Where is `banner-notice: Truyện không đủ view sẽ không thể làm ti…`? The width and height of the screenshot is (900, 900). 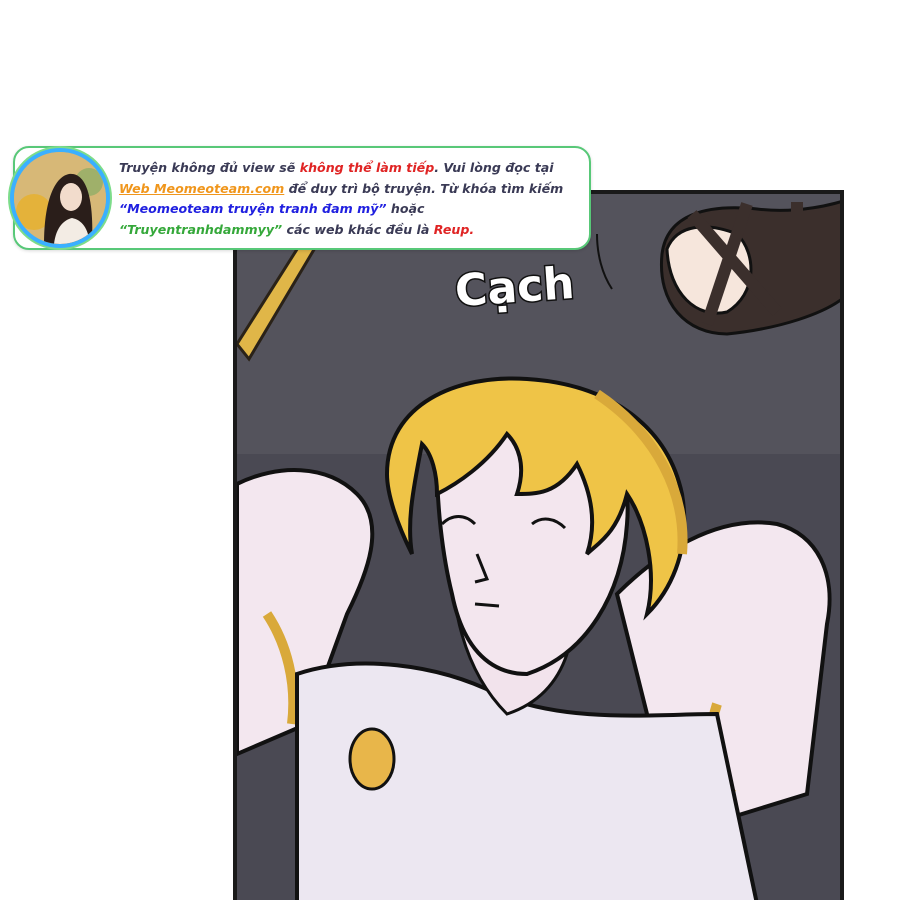 banner-notice: Truyện không đủ view sẽ không thể làm ti… is located at coordinates (354, 199).